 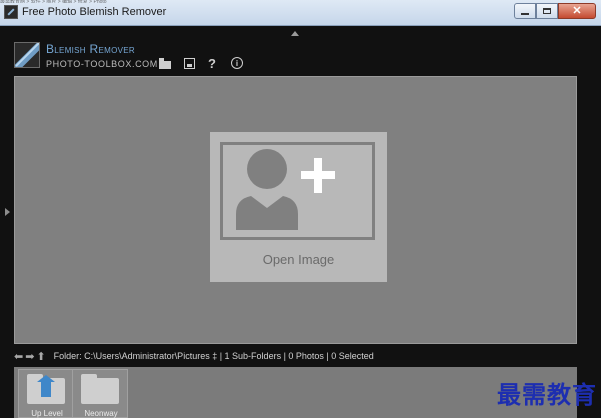 What do you see at coordinates (285, 189) in the screenshot?
I see `add-person-icon` at bounding box center [285, 189].